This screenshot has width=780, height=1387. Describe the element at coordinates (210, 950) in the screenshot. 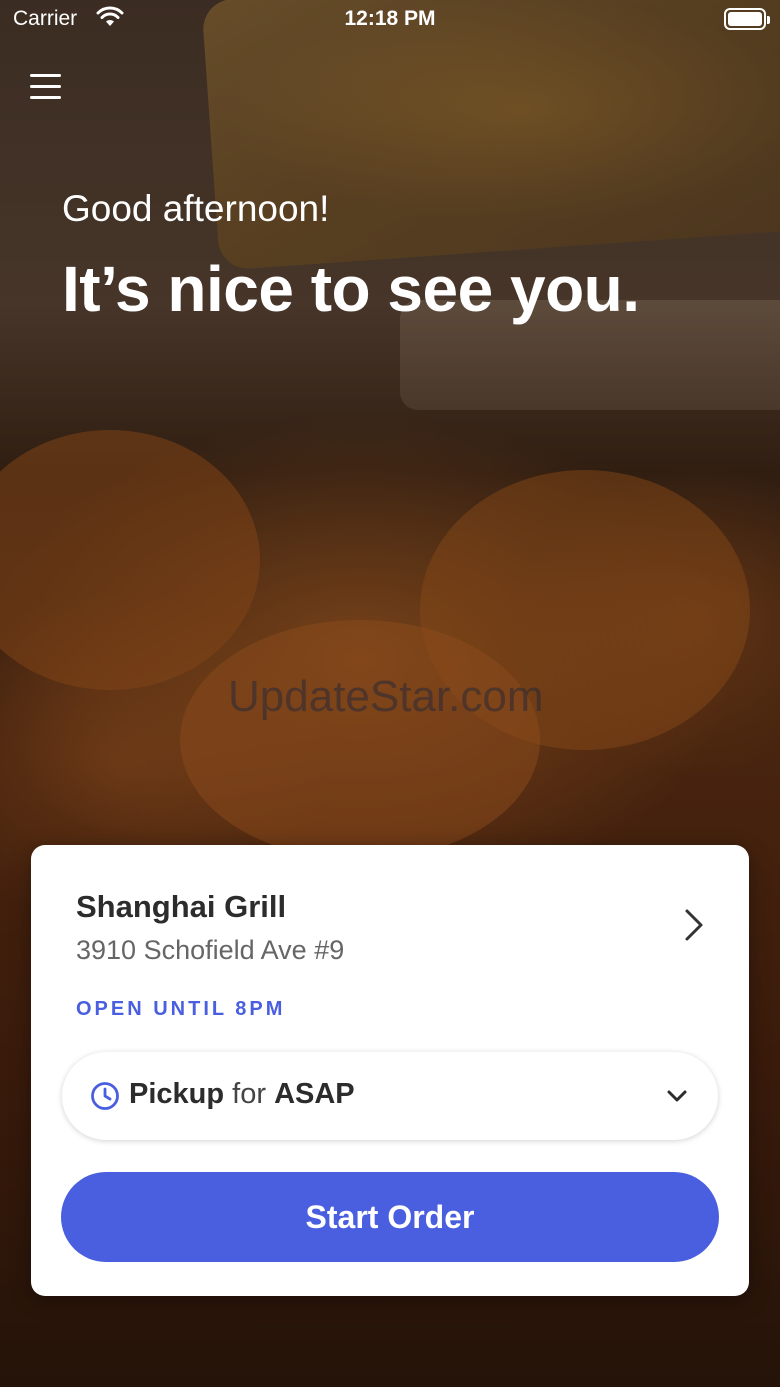

I see `store-address: 3910 Schofield Ave #9` at that location.